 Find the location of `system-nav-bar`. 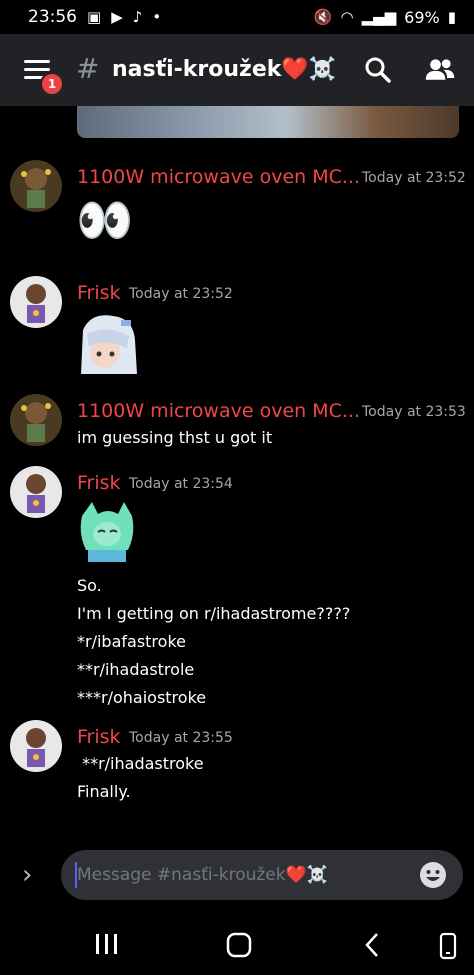

system-nav-bar is located at coordinates (237, 943).